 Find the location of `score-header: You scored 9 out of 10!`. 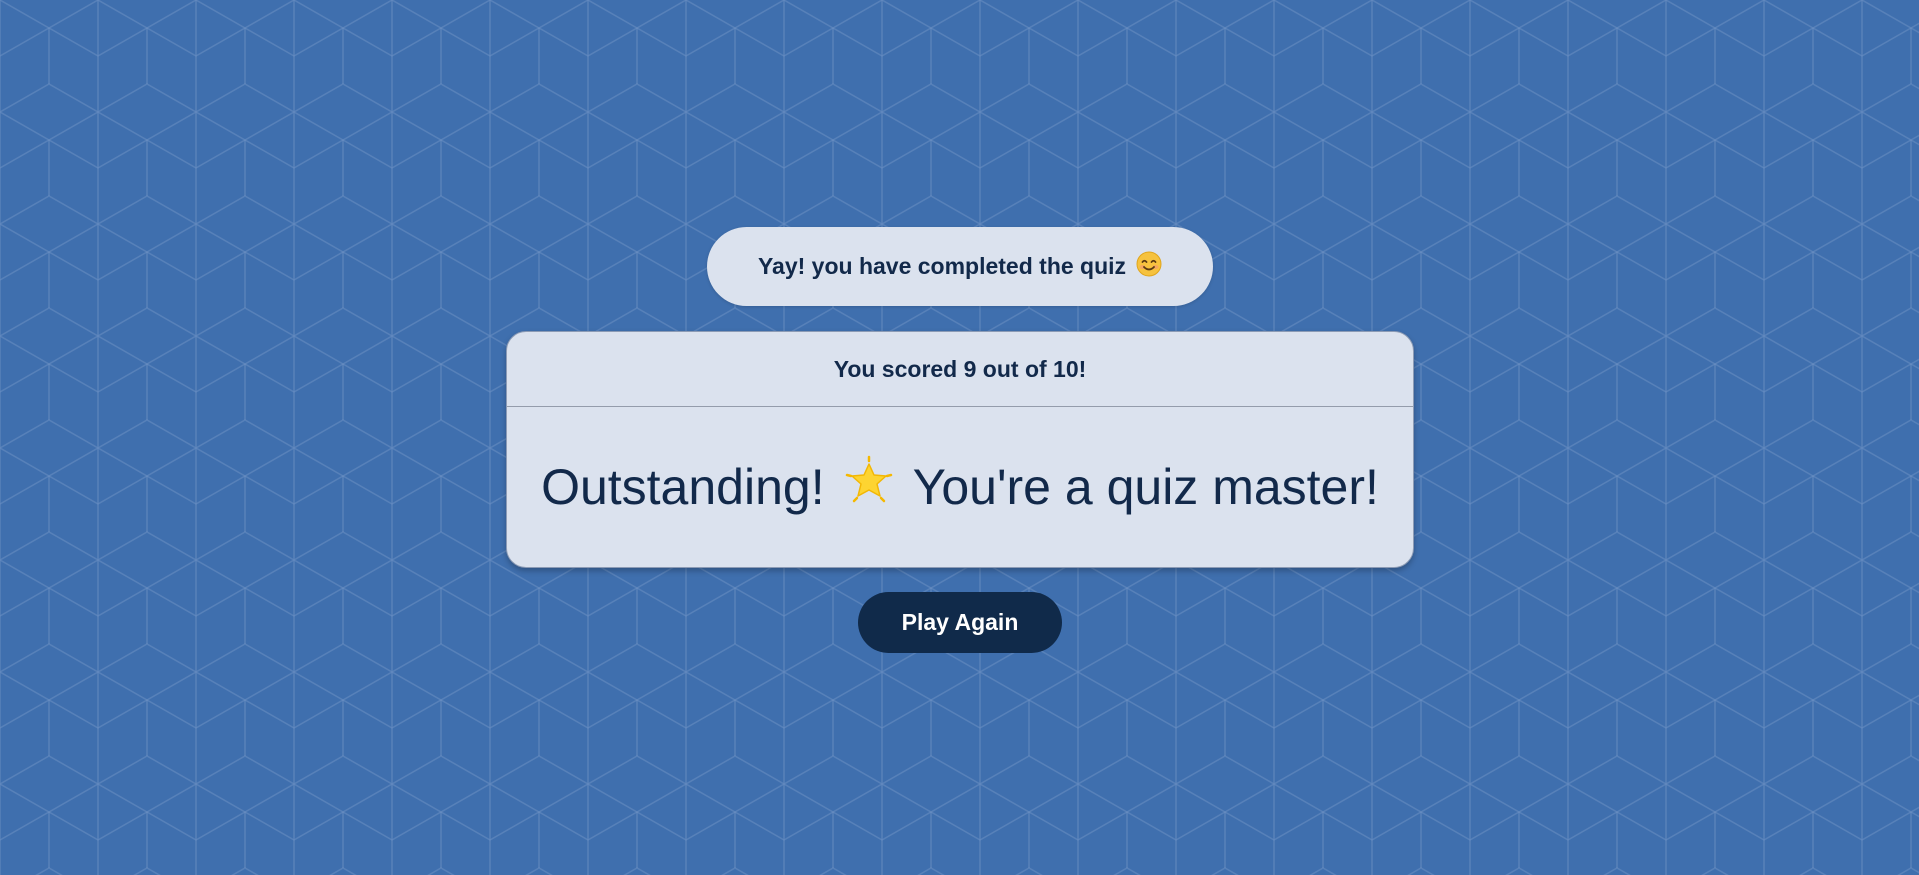

score-header: You scored 9 out of 10! is located at coordinates (960, 369).